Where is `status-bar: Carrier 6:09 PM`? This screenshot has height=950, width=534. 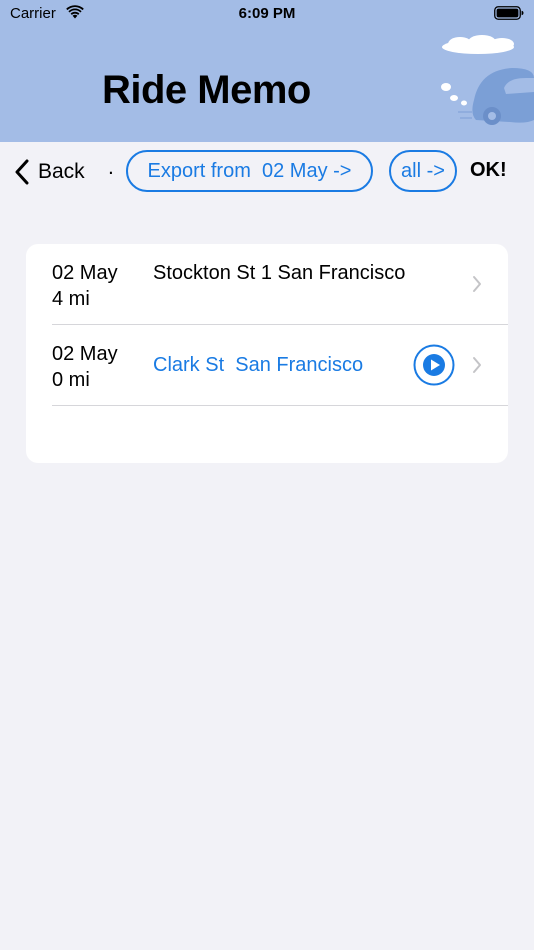
status-bar: Carrier 6:09 PM is located at coordinates (267, 14).